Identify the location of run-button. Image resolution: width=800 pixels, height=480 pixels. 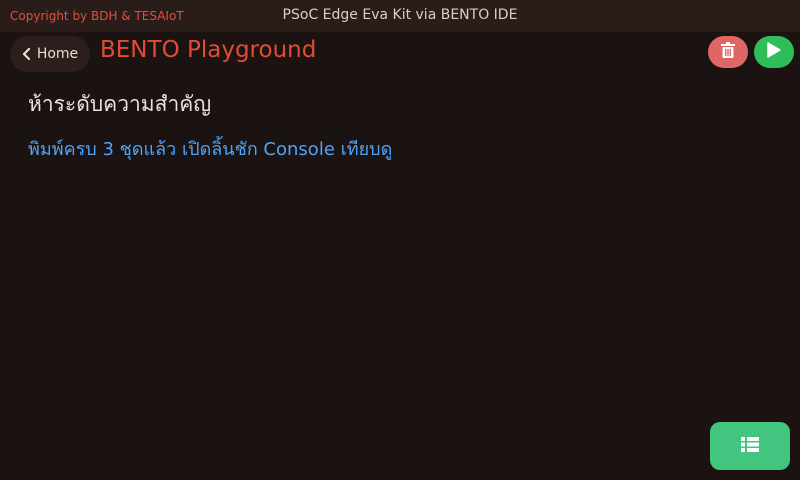
(774, 52).